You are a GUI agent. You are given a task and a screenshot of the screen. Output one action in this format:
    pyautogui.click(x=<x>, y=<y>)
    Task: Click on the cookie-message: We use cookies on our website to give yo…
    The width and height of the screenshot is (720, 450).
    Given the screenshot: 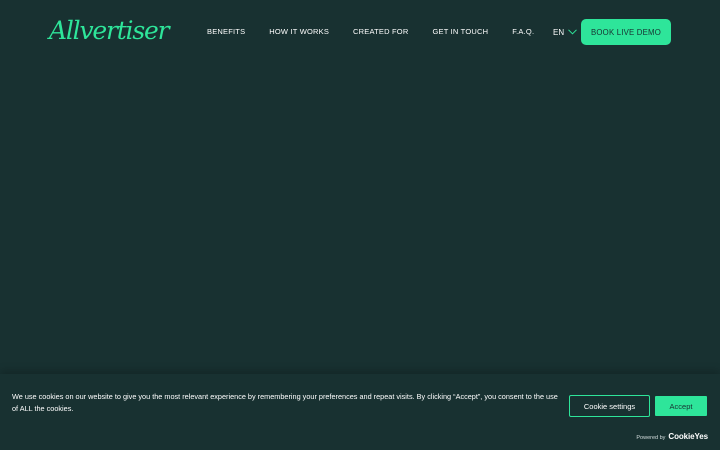 What is the action you would take?
    pyautogui.click(x=285, y=402)
    